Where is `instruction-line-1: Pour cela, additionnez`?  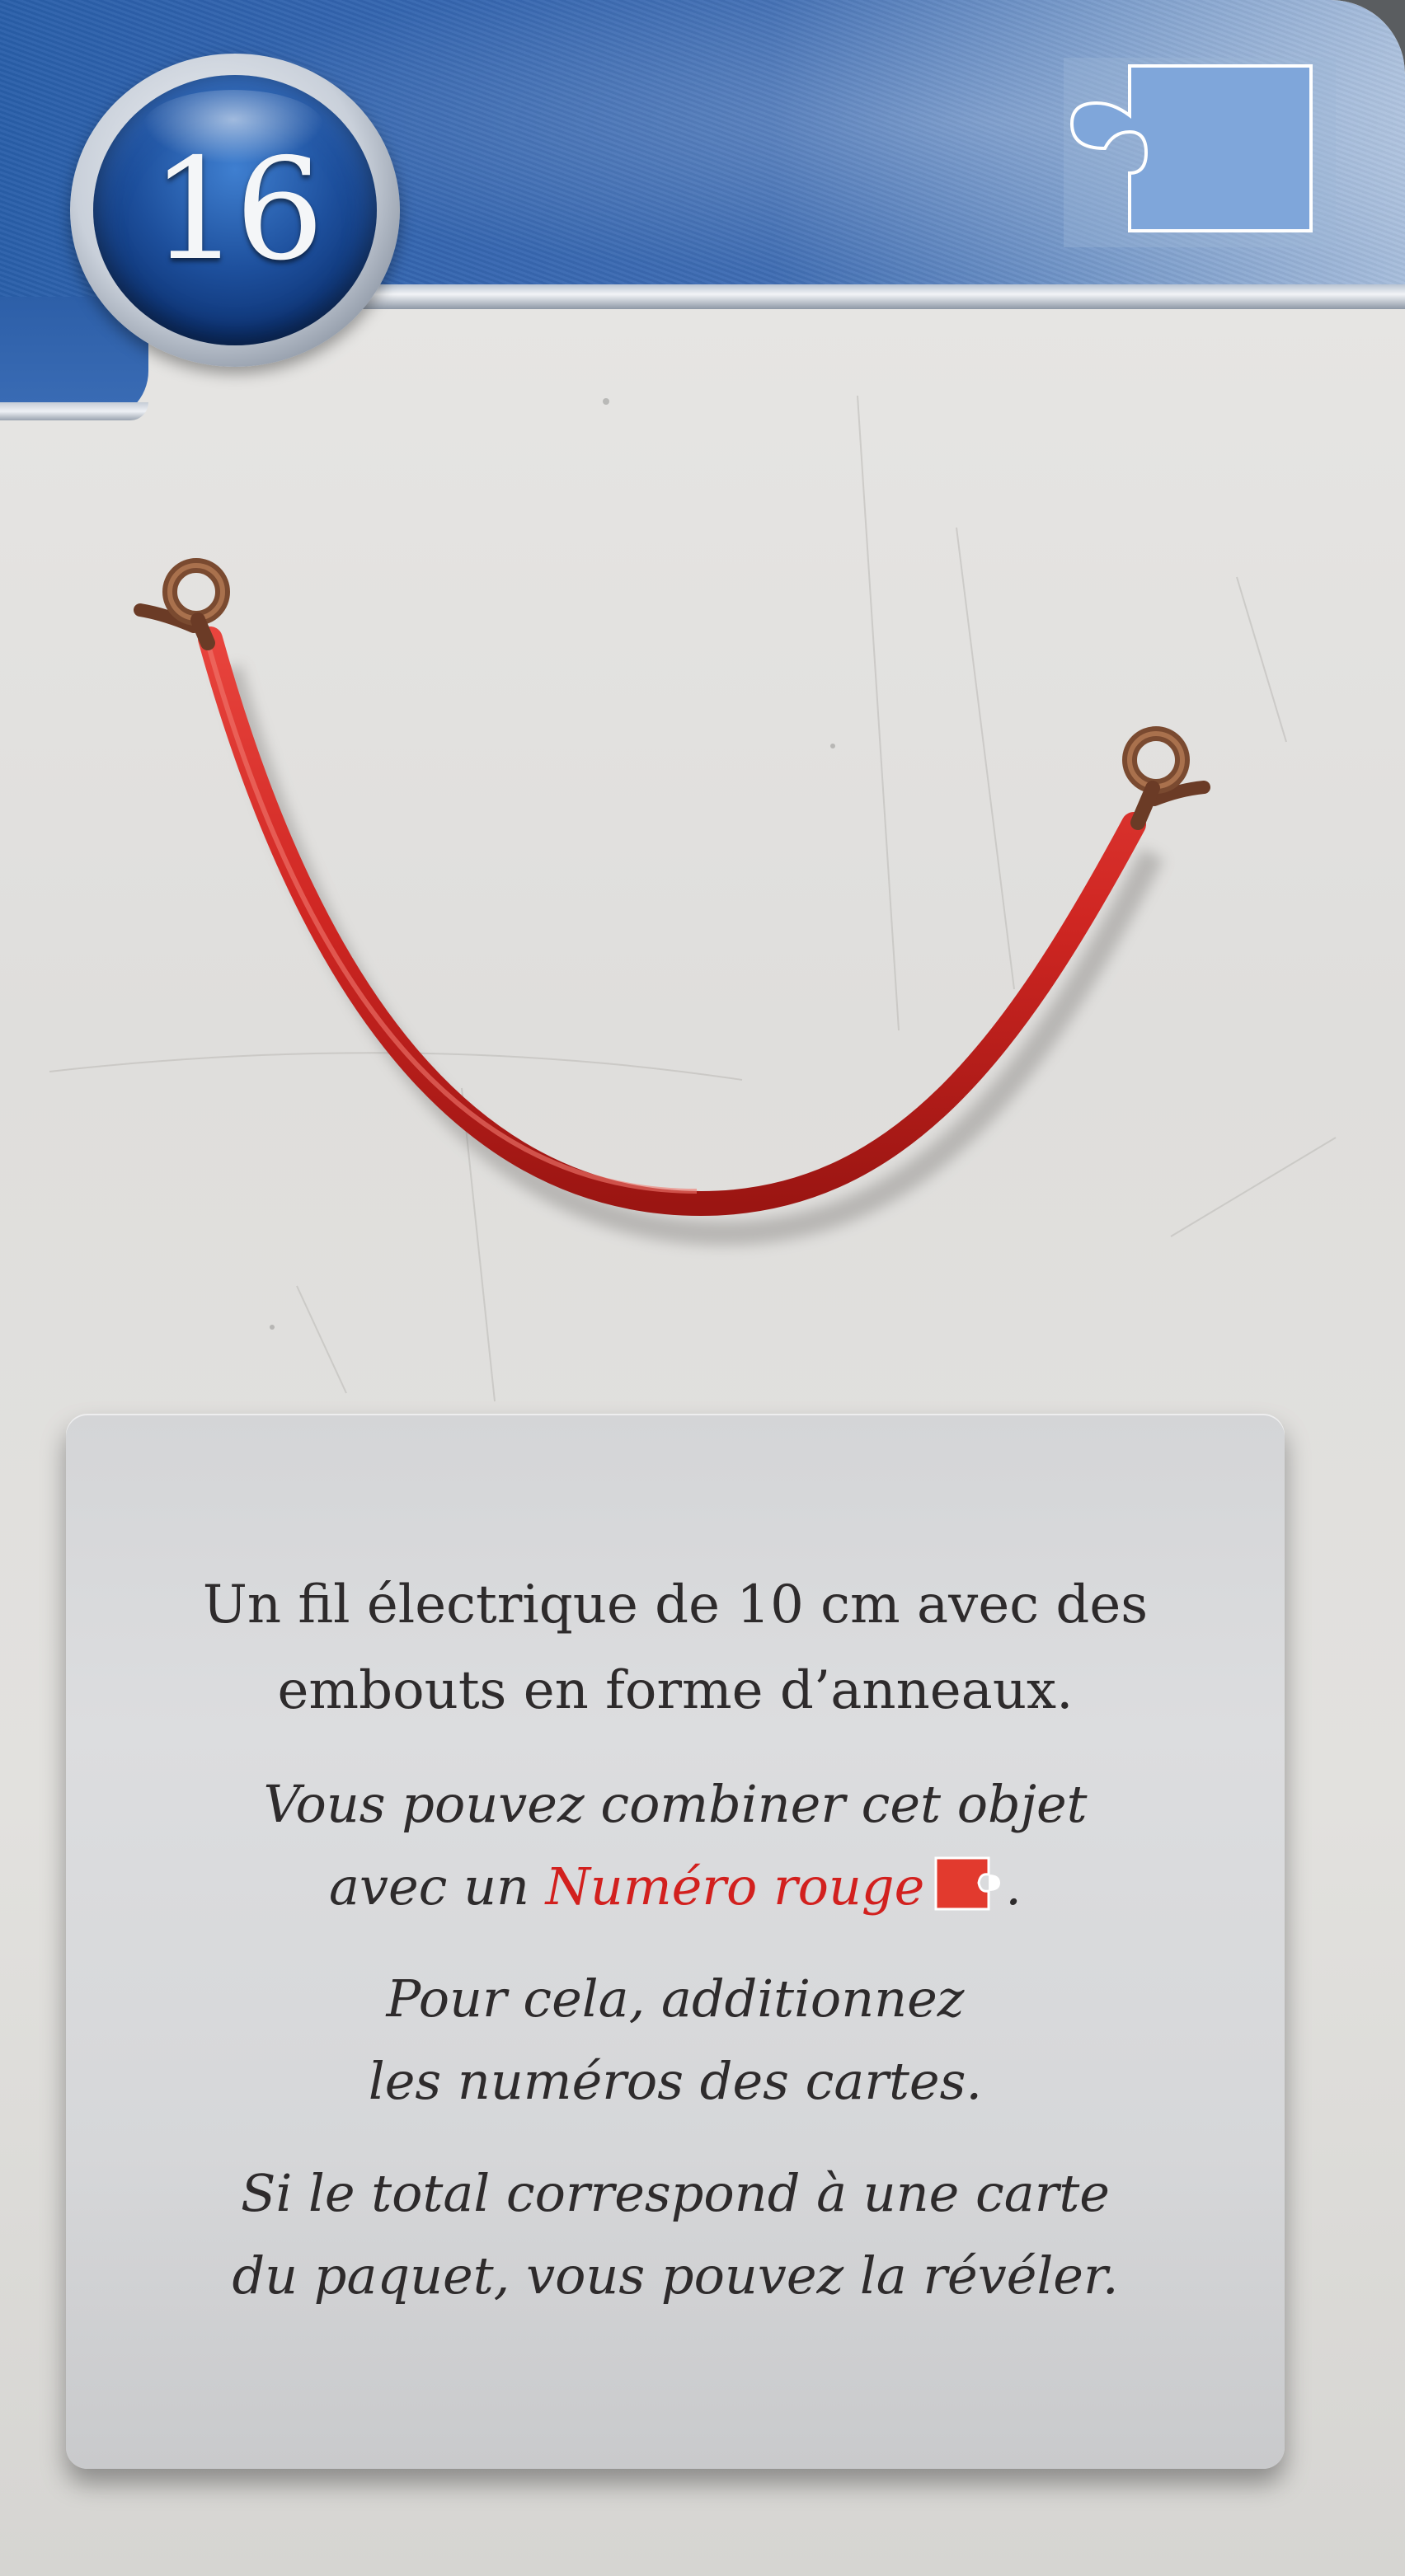
instruction-line-1: Pour cela, additionnez is located at coordinates (675, 1998).